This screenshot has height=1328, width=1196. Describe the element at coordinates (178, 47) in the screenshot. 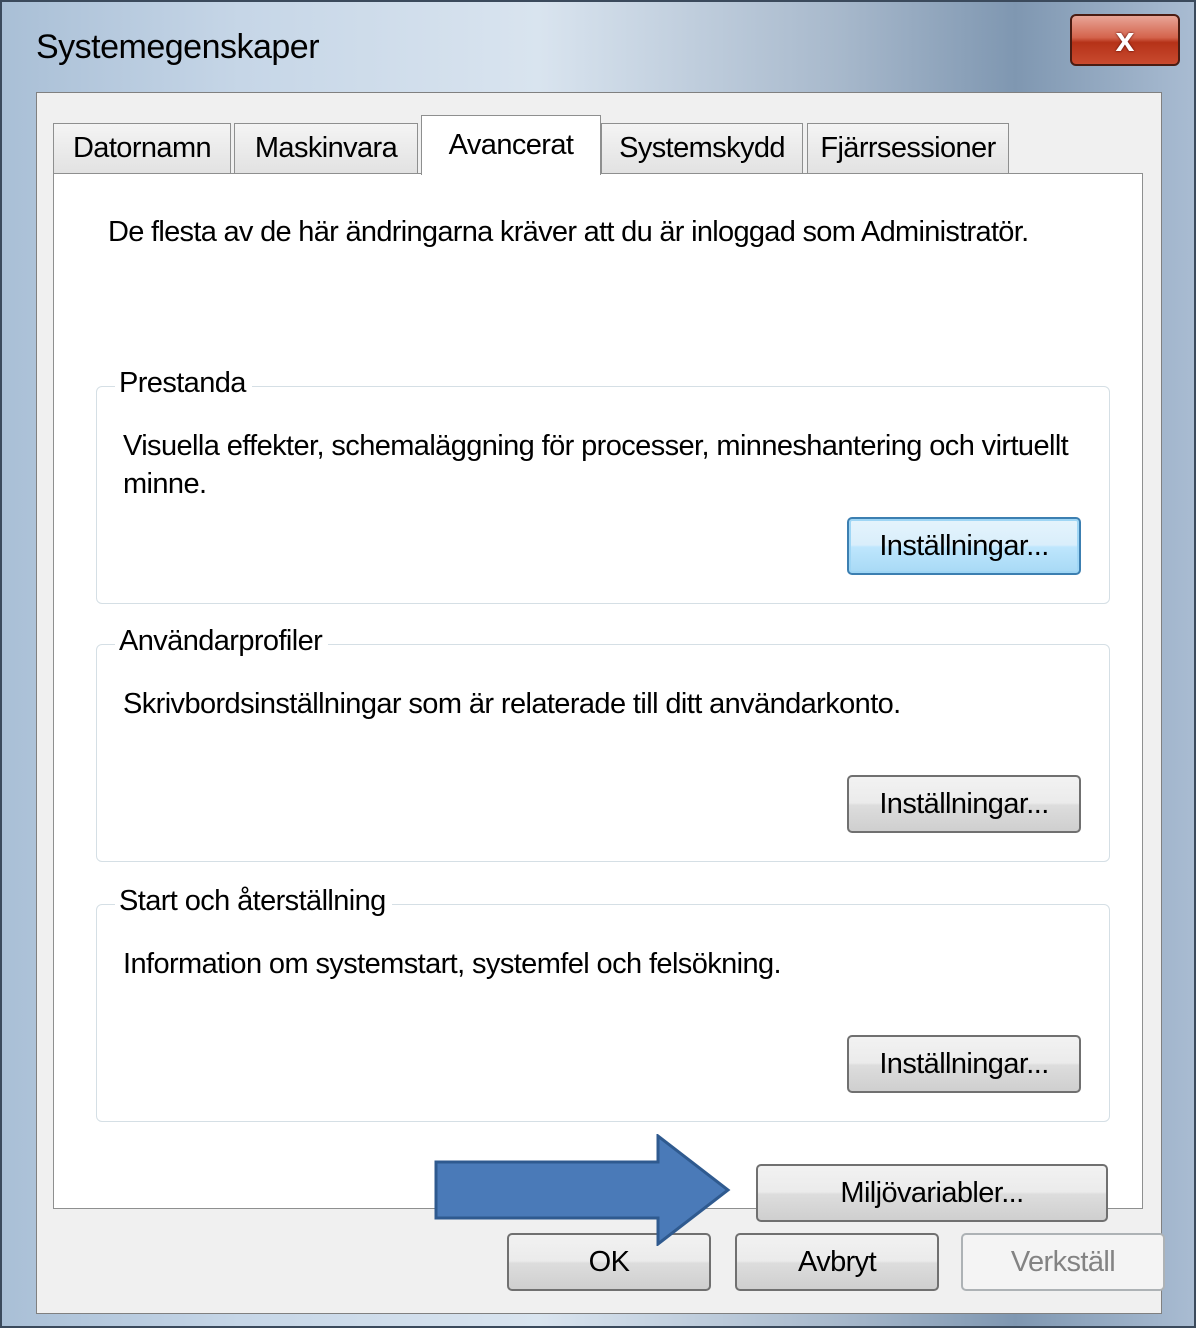

I see `window-title: Systemegenskaper` at that location.